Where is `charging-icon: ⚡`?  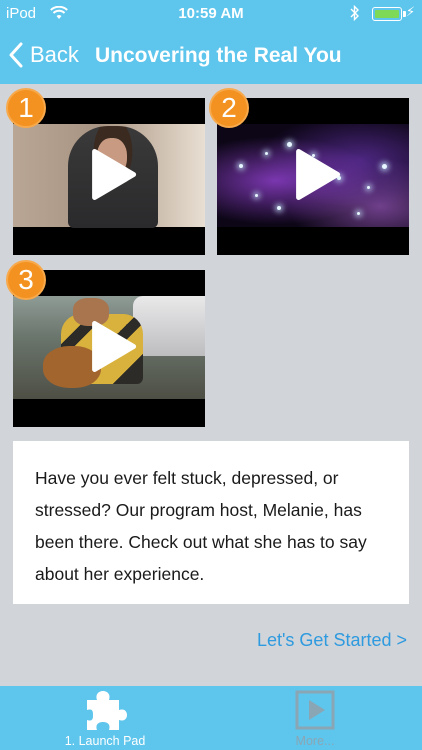 charging-icon: ⚡ is located at coordinates (411, 11).